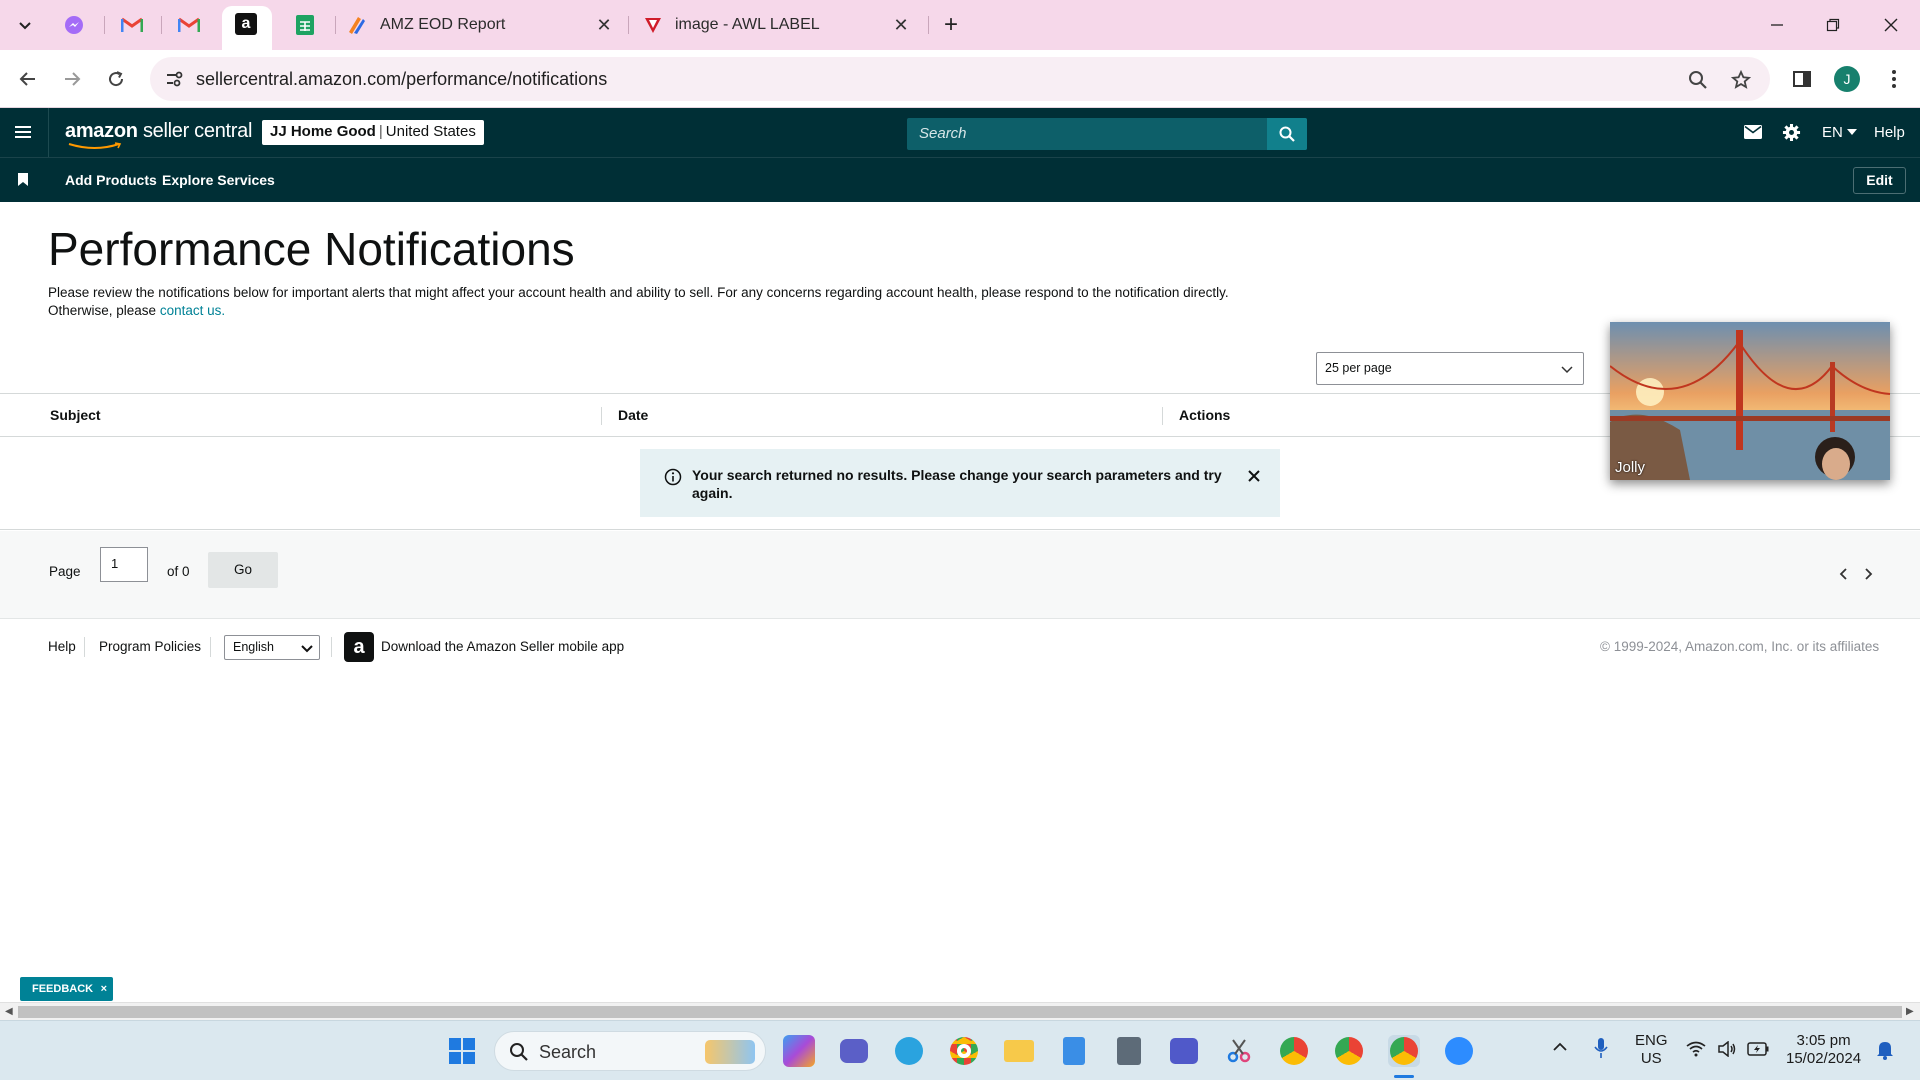 Image resolution: width=1920 pixels, height=1080 pixels. What do you see at coordinates (1777, 25) in the screenshot?
I see `minimize-button` at bounding box center [1777, 25].